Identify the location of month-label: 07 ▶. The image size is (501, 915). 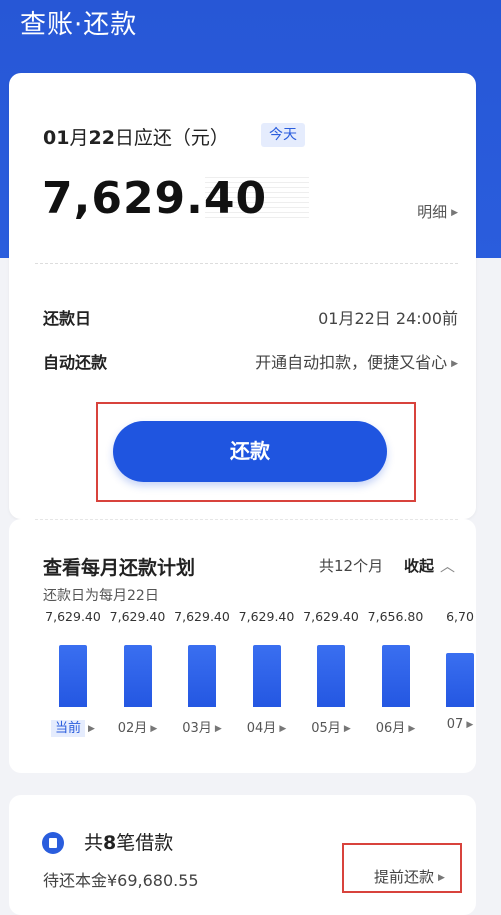
(452, 724).